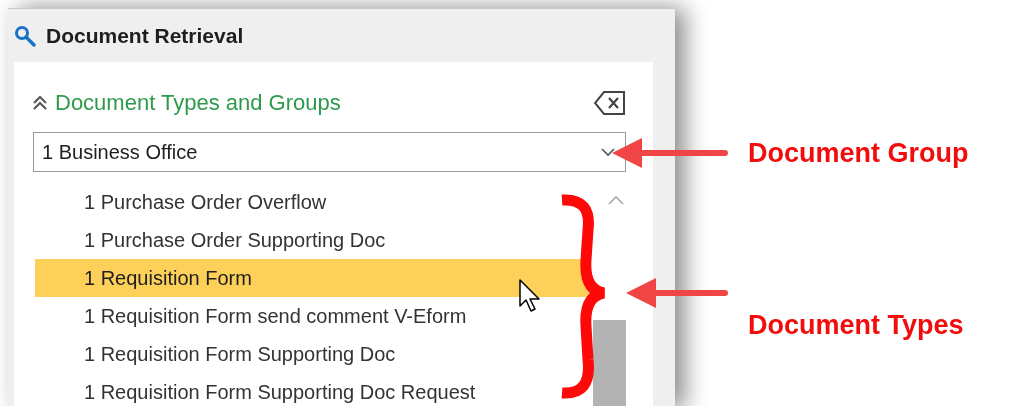 The width and height of the screenshot is (1010, 406). I want to click on document-type-item: 1 Requisition Form Supporting Doc Request, so click(313, 389).